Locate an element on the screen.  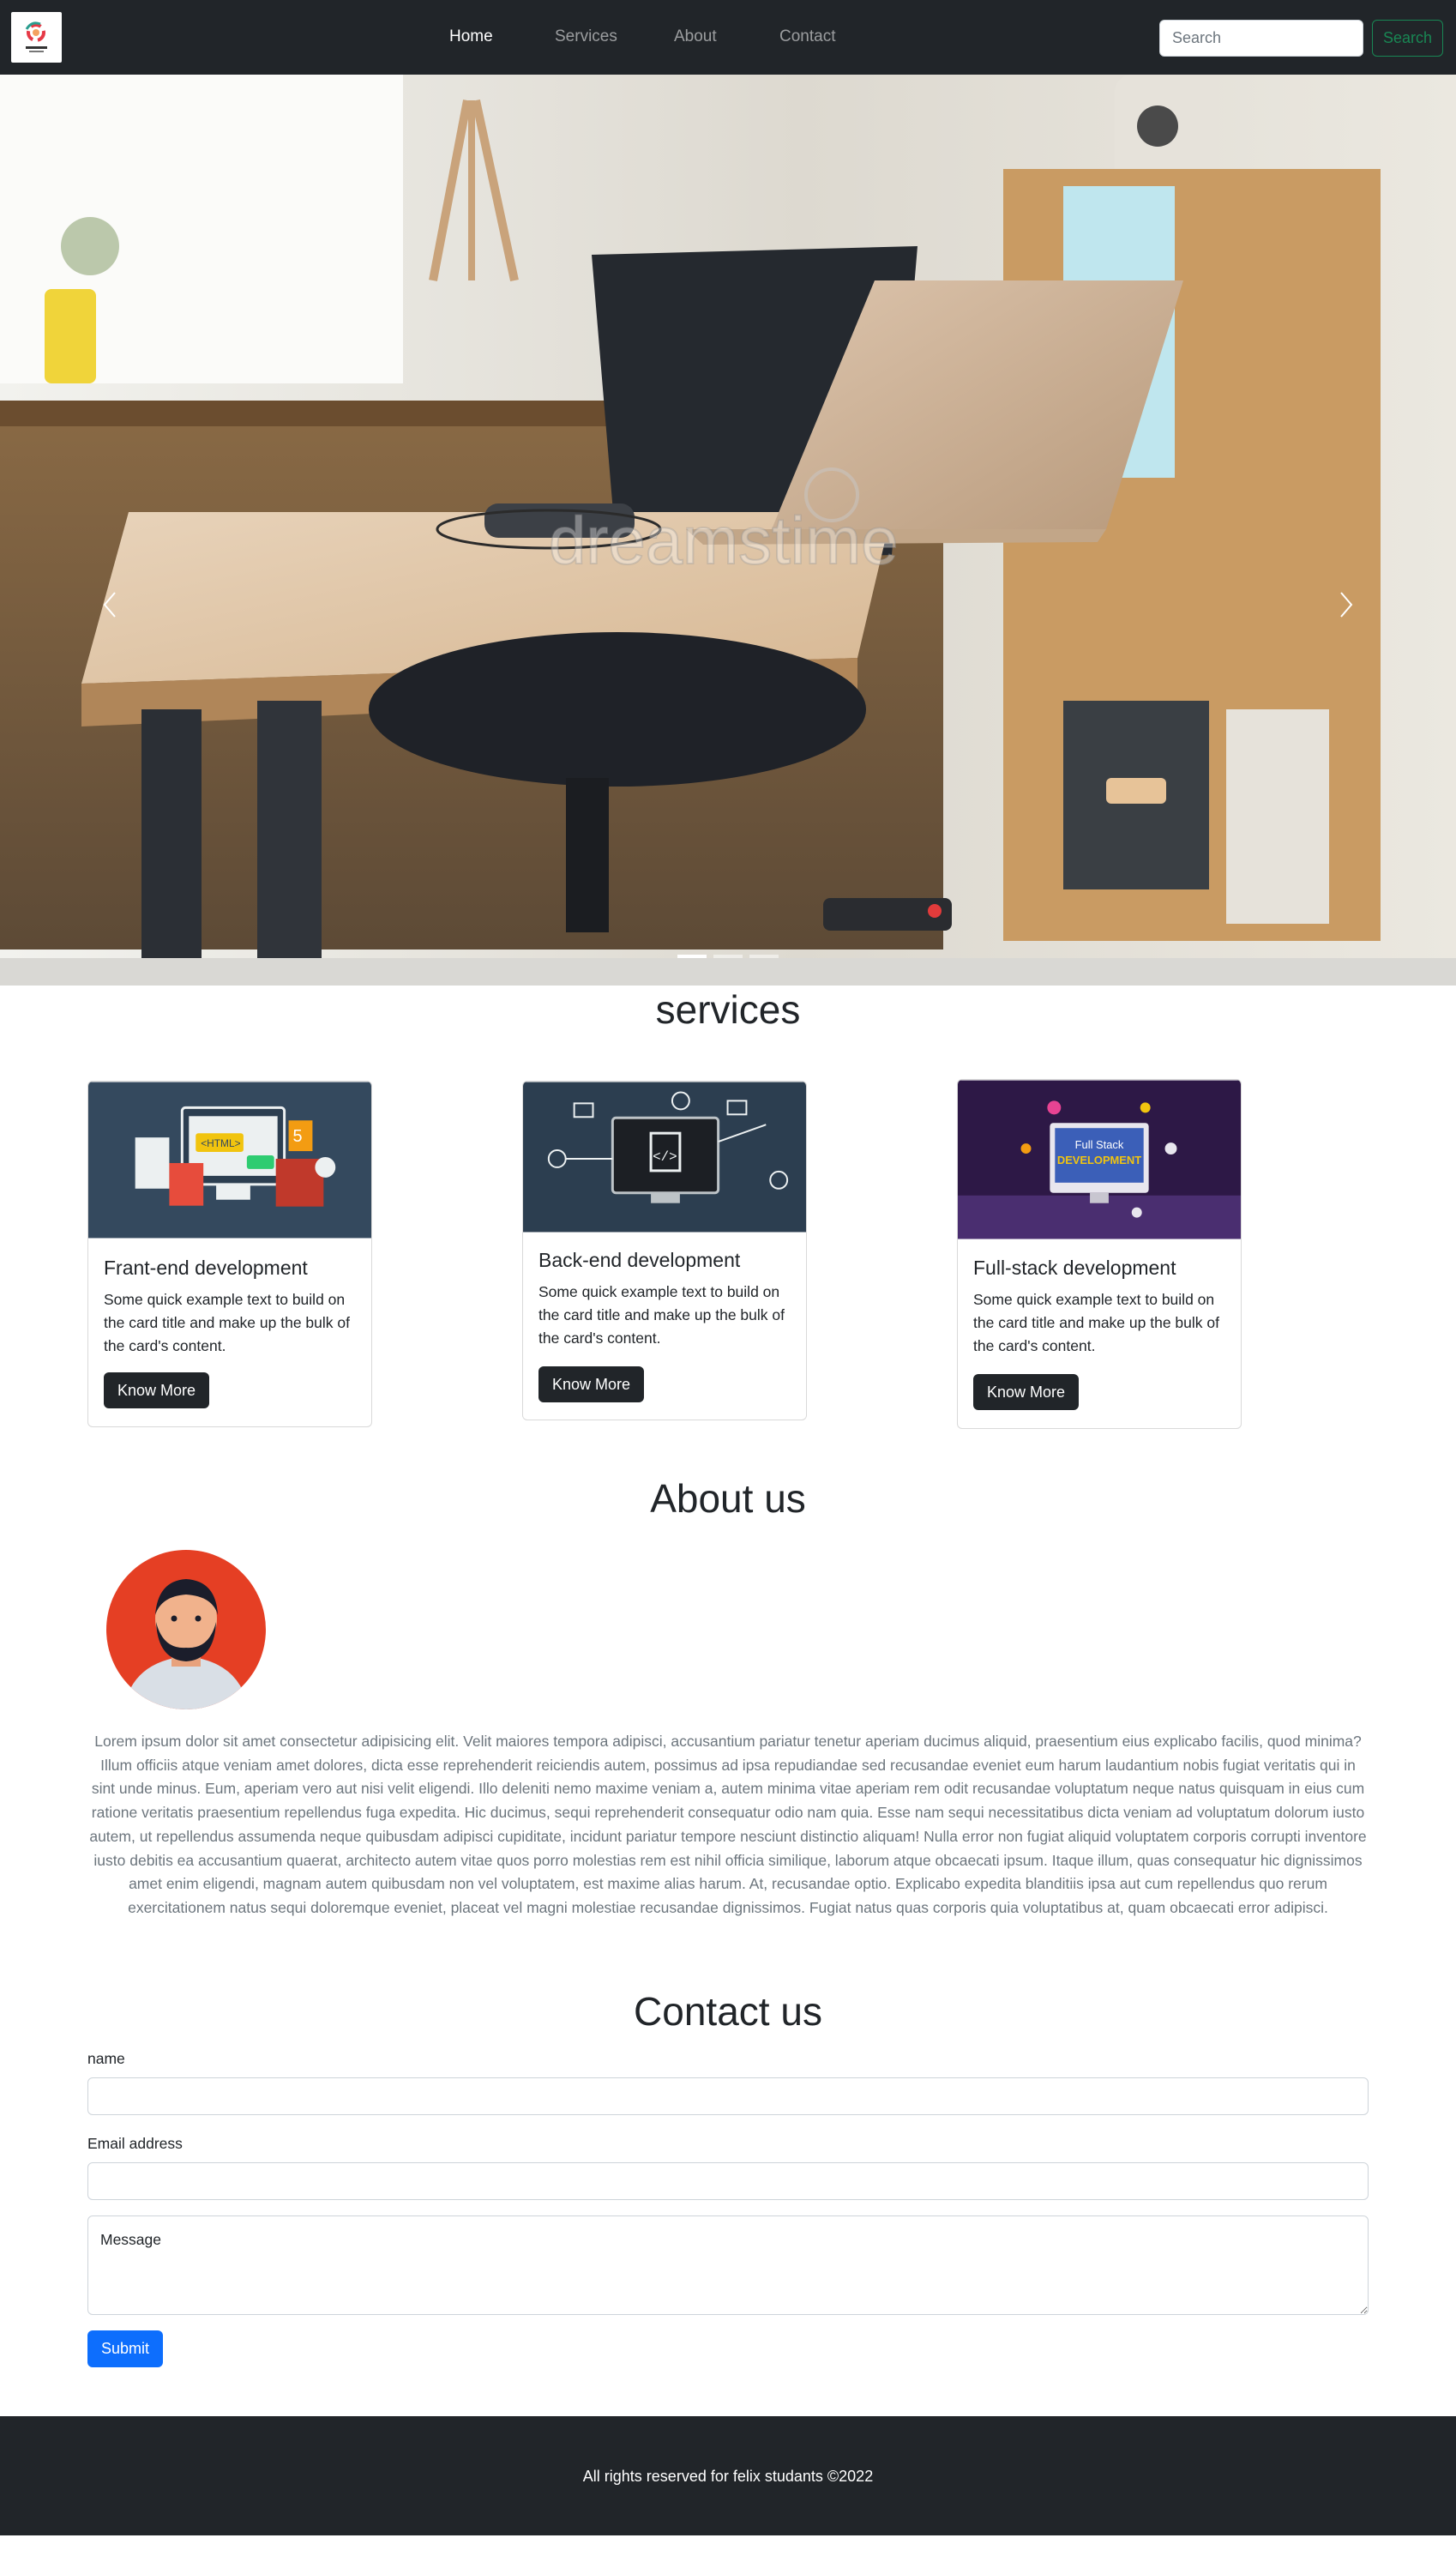
company-logo-icon is located at coordinates (36, 37).